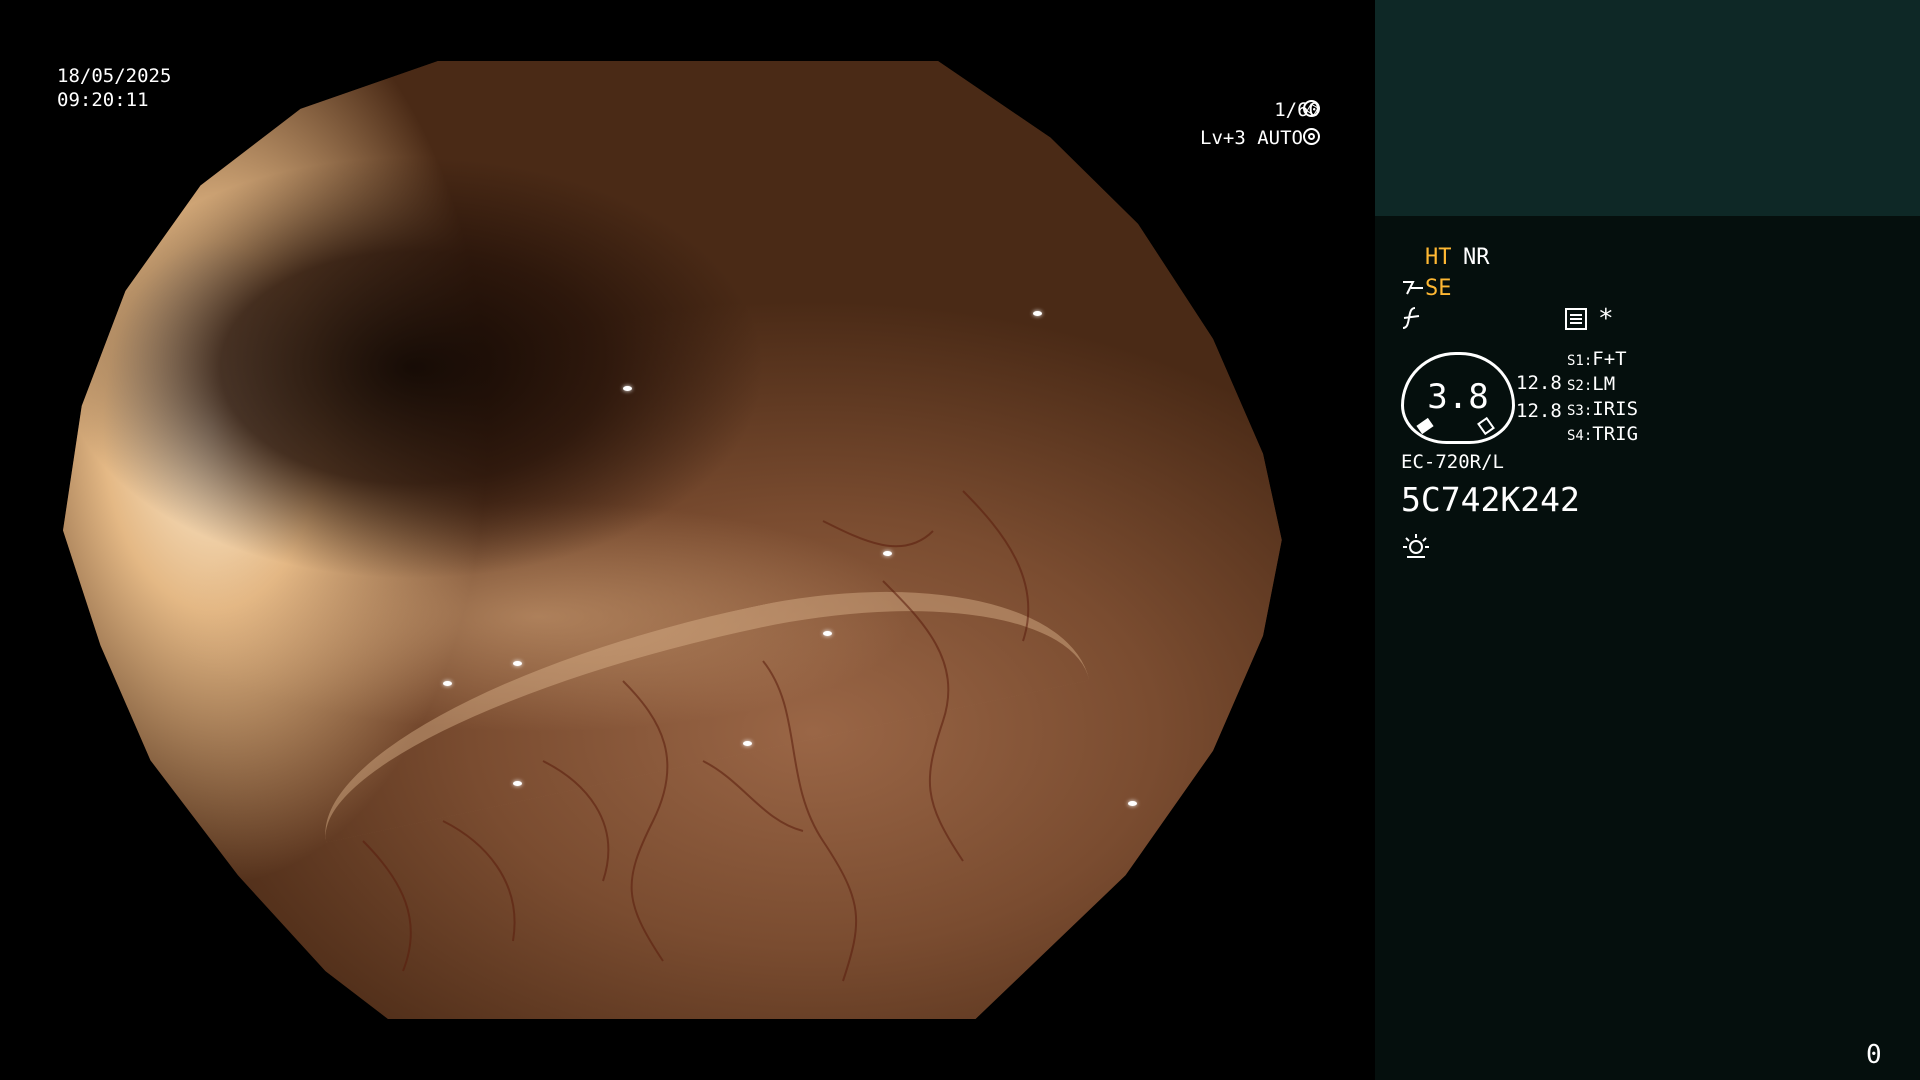 This screenshot has height=1080, width=1920. What do you see at coordinates (1609, 359) in the screenshot?
I see `switch-value: F+T` at bounding box center [1609, 359].